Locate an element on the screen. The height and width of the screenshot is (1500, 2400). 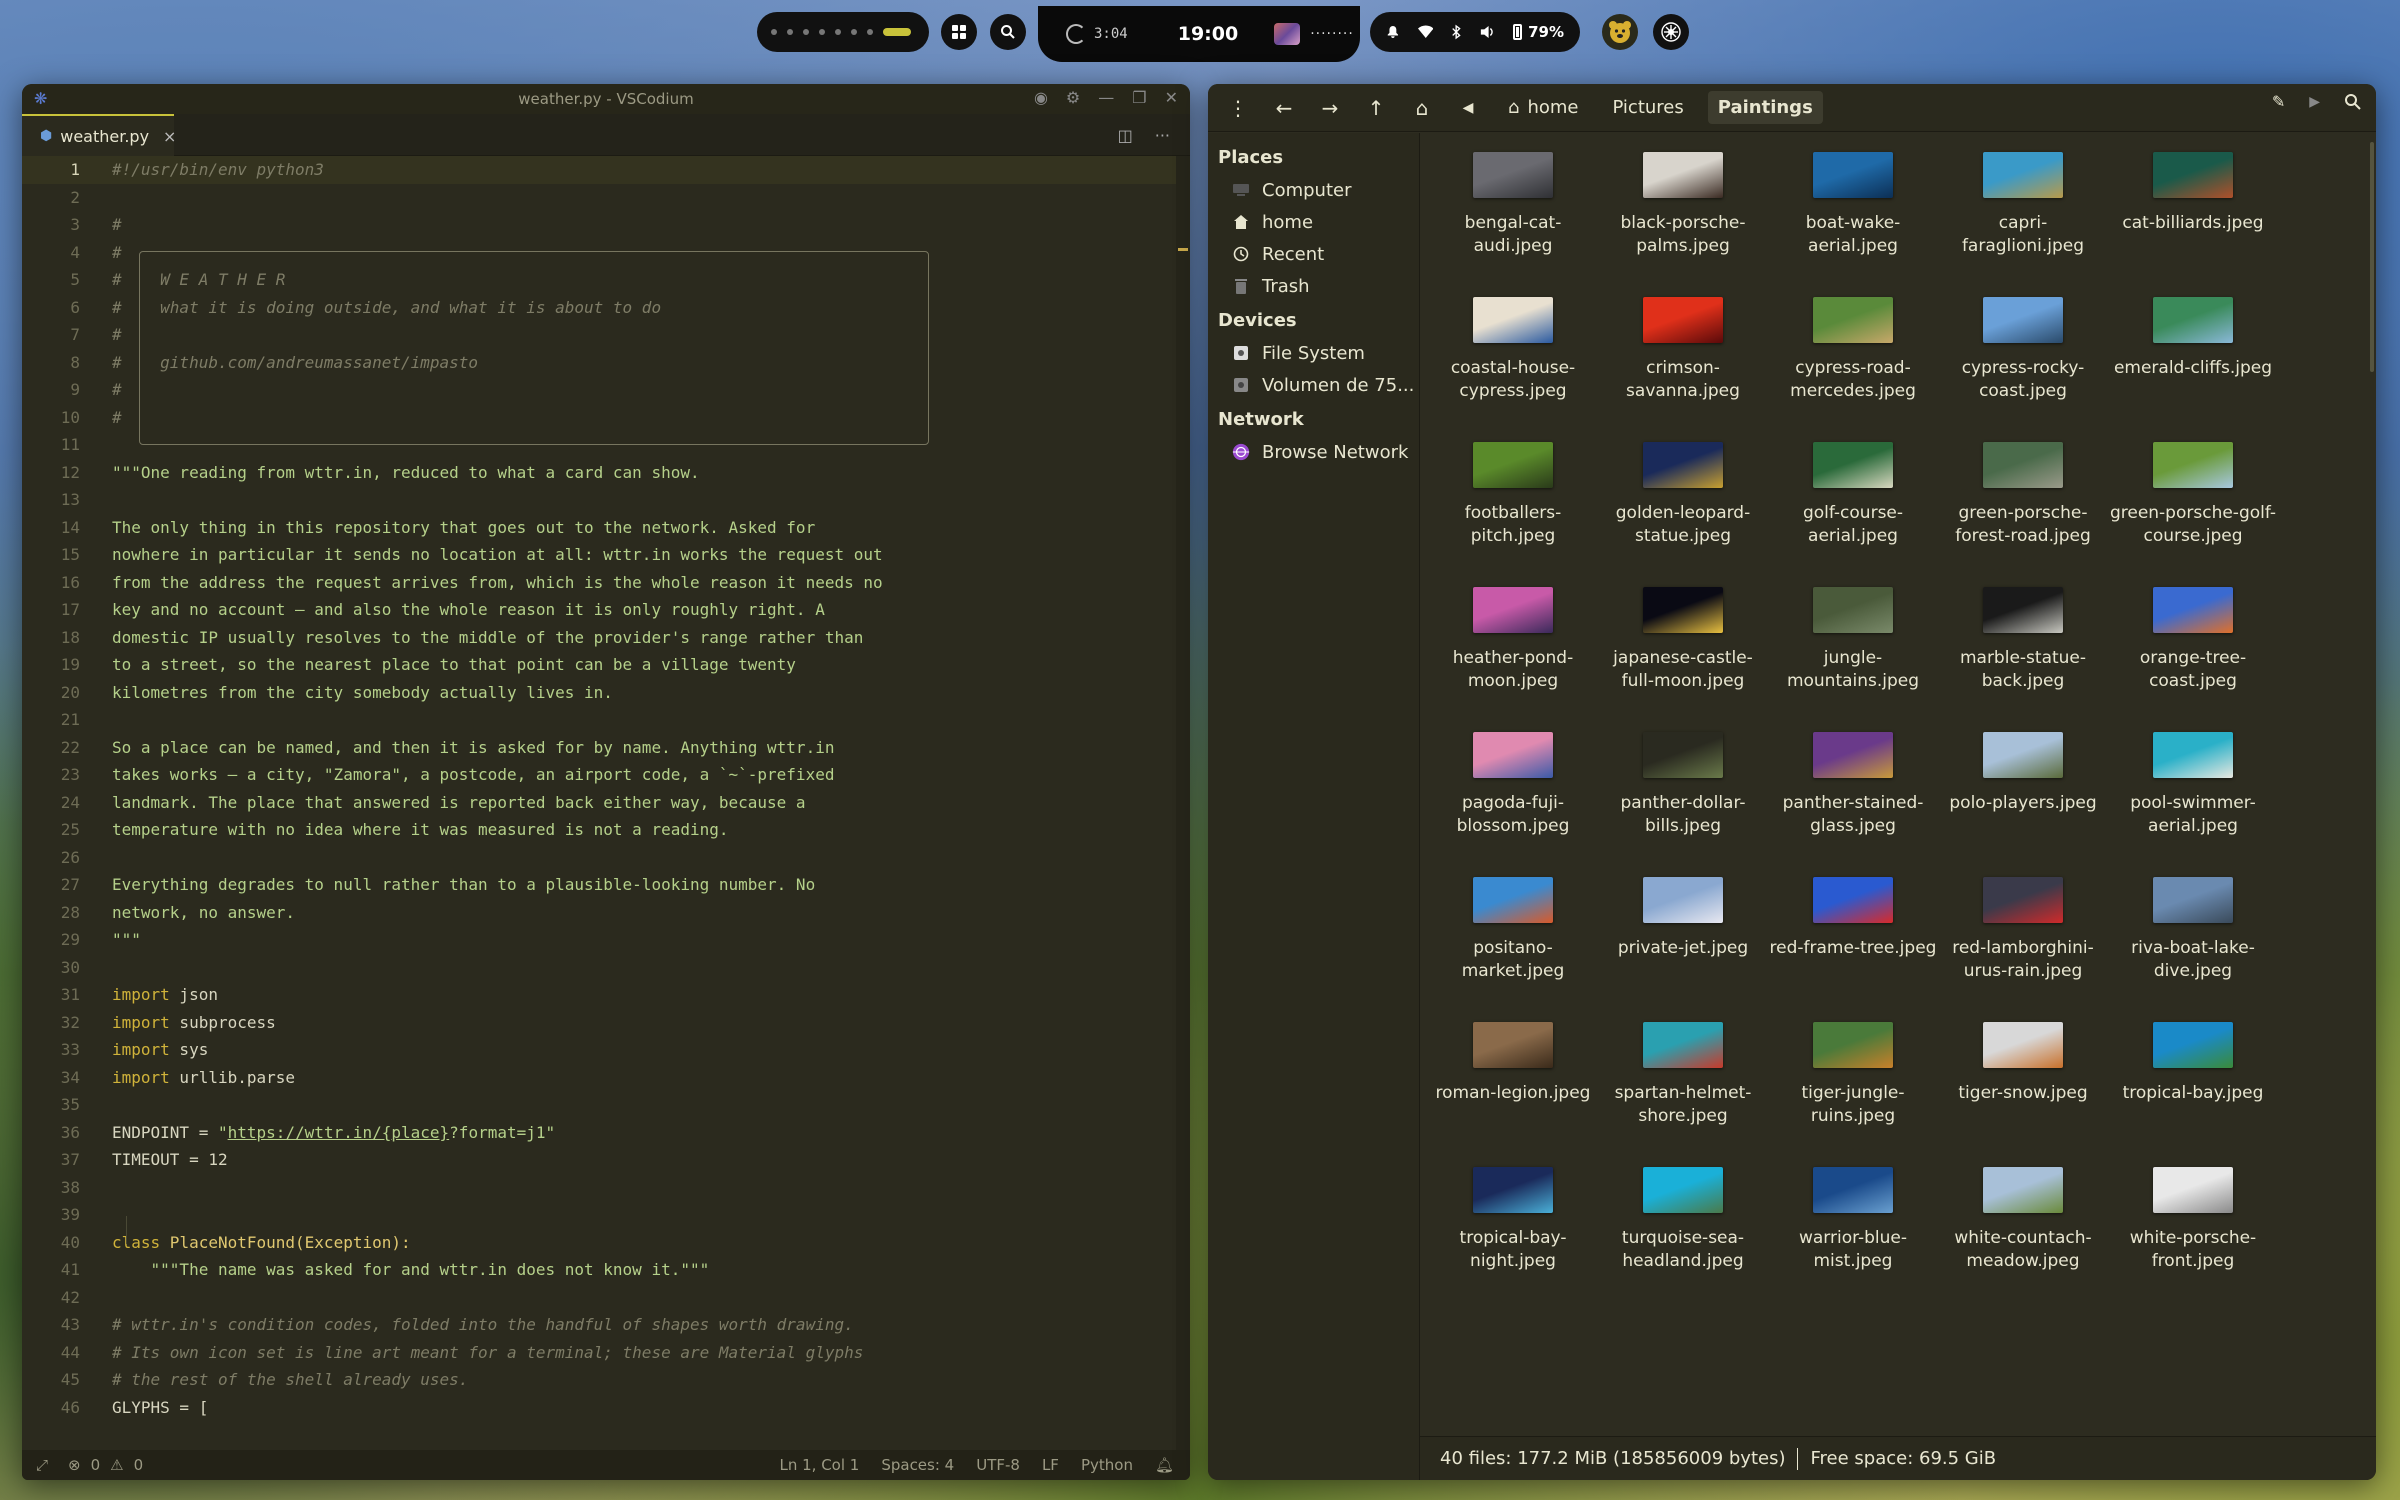
file-item: heather-pond-moon.jpeg is located at coordinates (1513, 649).